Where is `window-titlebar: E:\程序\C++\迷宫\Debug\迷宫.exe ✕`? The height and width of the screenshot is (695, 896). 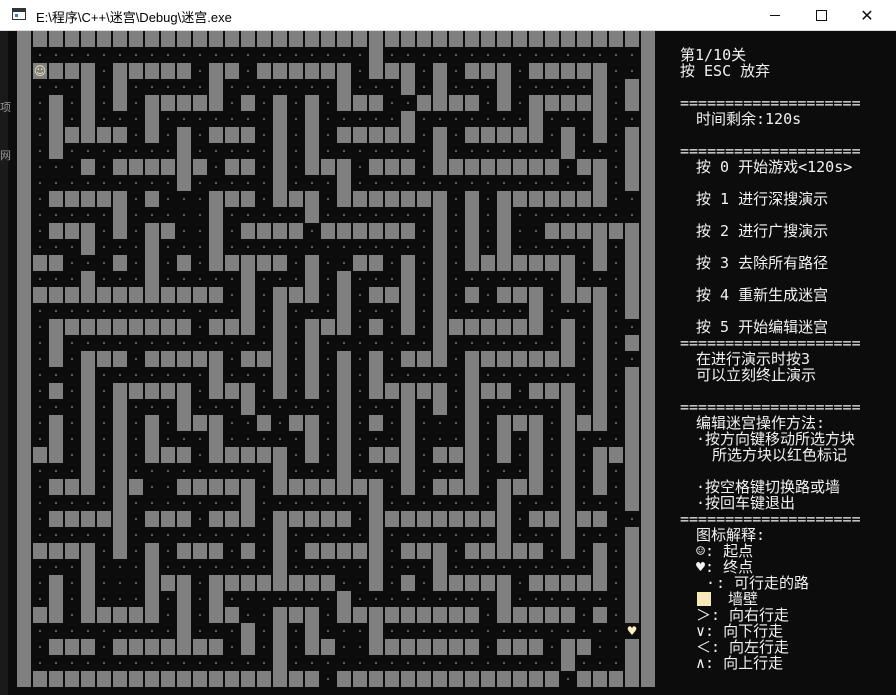
window-titlebar: E:\程序\C++\迷宫\Debug\迷宫.exe ✕ is located at coordinates (448, 15).